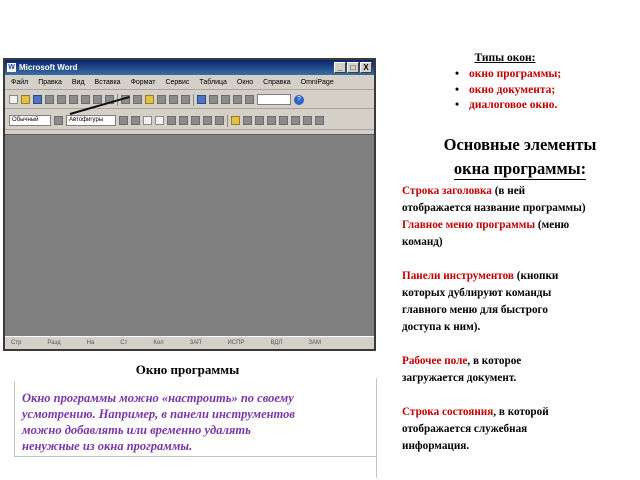 This screenshot has height=480, width=640. I want to click on copy-icon, so click(137, 99).